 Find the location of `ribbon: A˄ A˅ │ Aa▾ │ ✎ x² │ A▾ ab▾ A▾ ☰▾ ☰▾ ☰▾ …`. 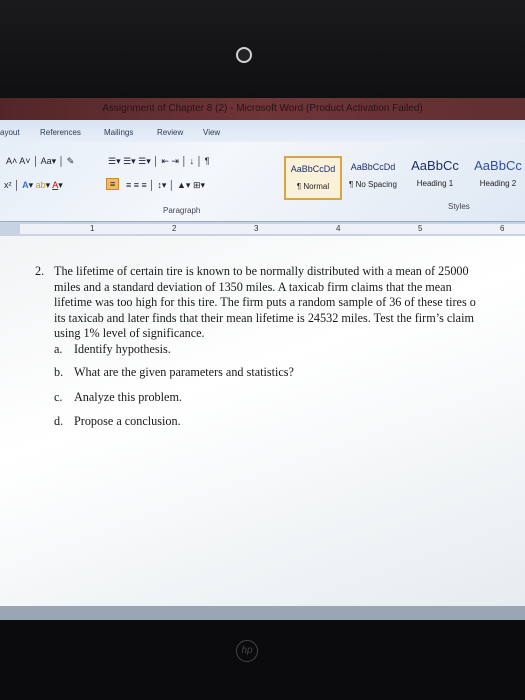

ribbon: A˄ A˅ │ Aa▾ │ ✎ x² │ A▾ ab▾ A▾ ☰▾ ☰▾ ☰▾ … is located at coordinates (262, 182).